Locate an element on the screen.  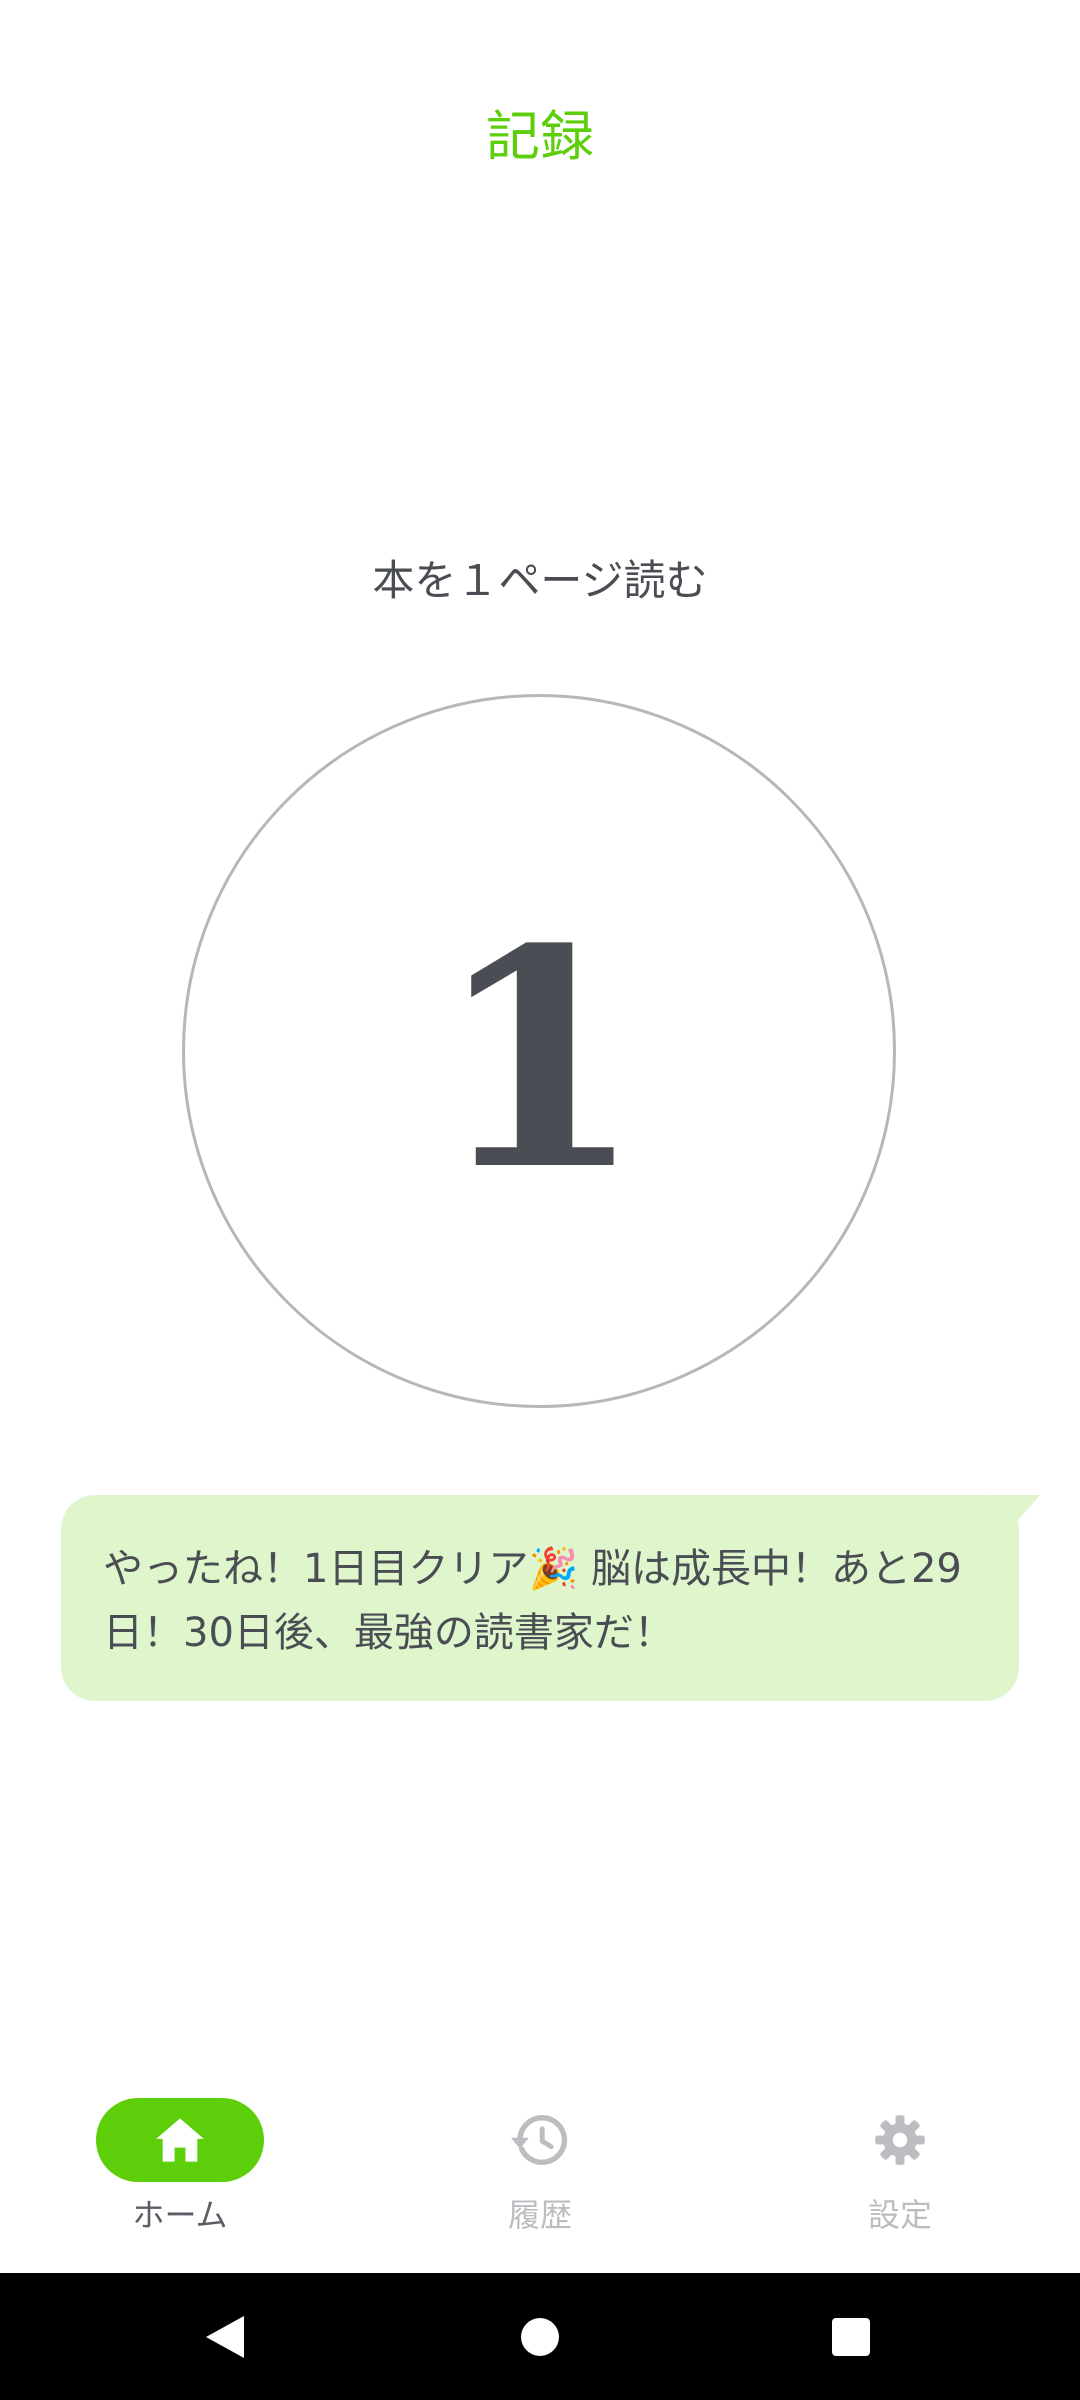
nav-home-label: ホーム is located at coordinates (180, 2215).